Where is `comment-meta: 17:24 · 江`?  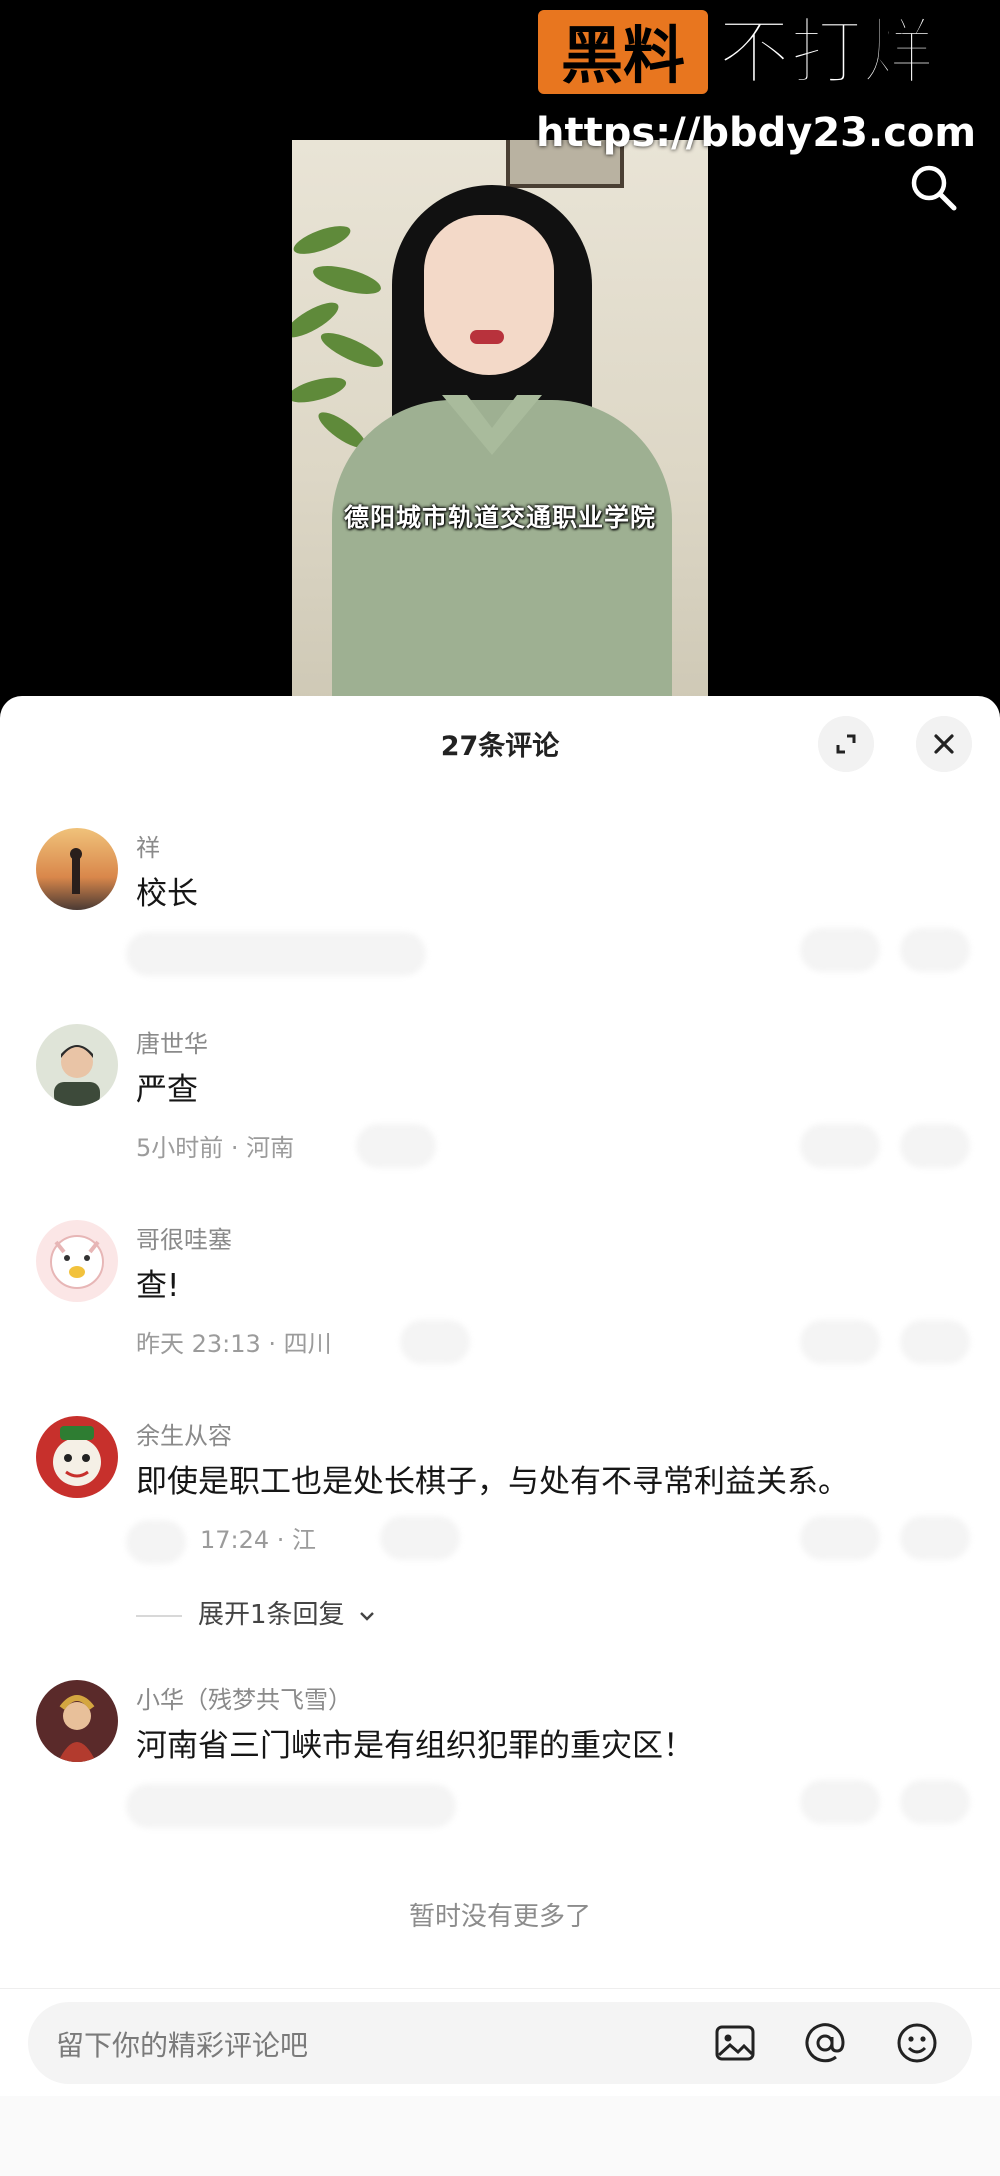
comment-meta: 17:24 · 江 is located at coordinates (258, 1540).